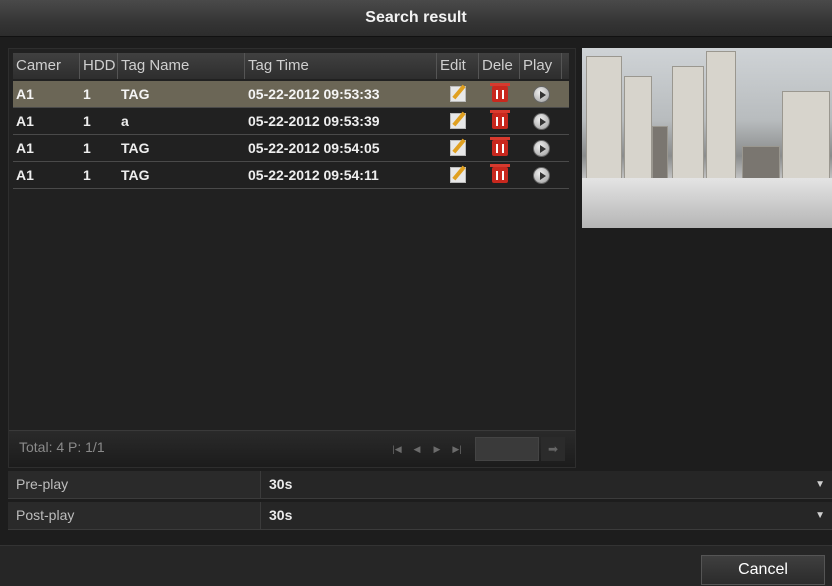 This screenshot has width=832, height=586. What do you see at coordinates (292, 448) in the screenshot?
I see `pagination-bar: Total: 4 P: 1/1 |◀ ◀ ▶ ▶| ➡` at bounding box center [292, 448].